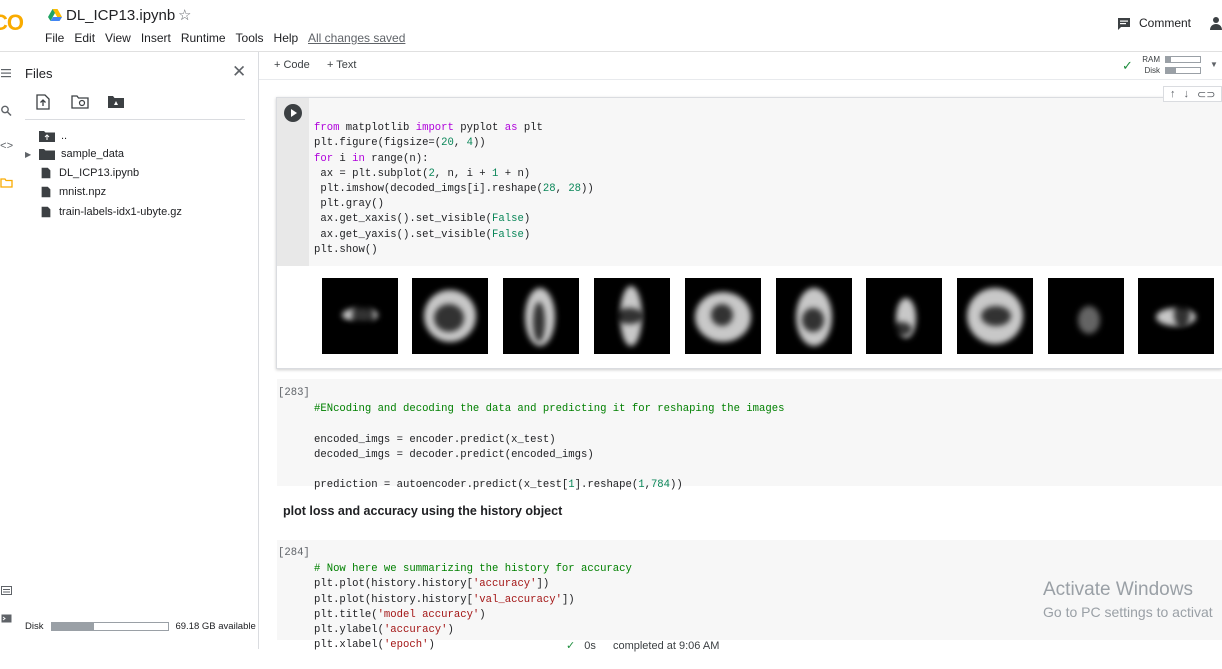 The width and height of the screenshot is (1222, 669). I want to click on tree-parent-dir: .., so click(46, 136).